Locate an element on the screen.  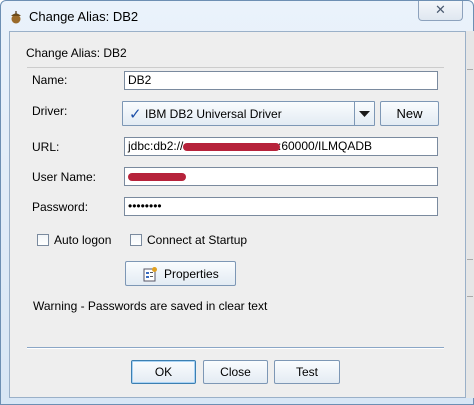
connect-startup-label: Connect at Startup is located at coordinates (197, 240).